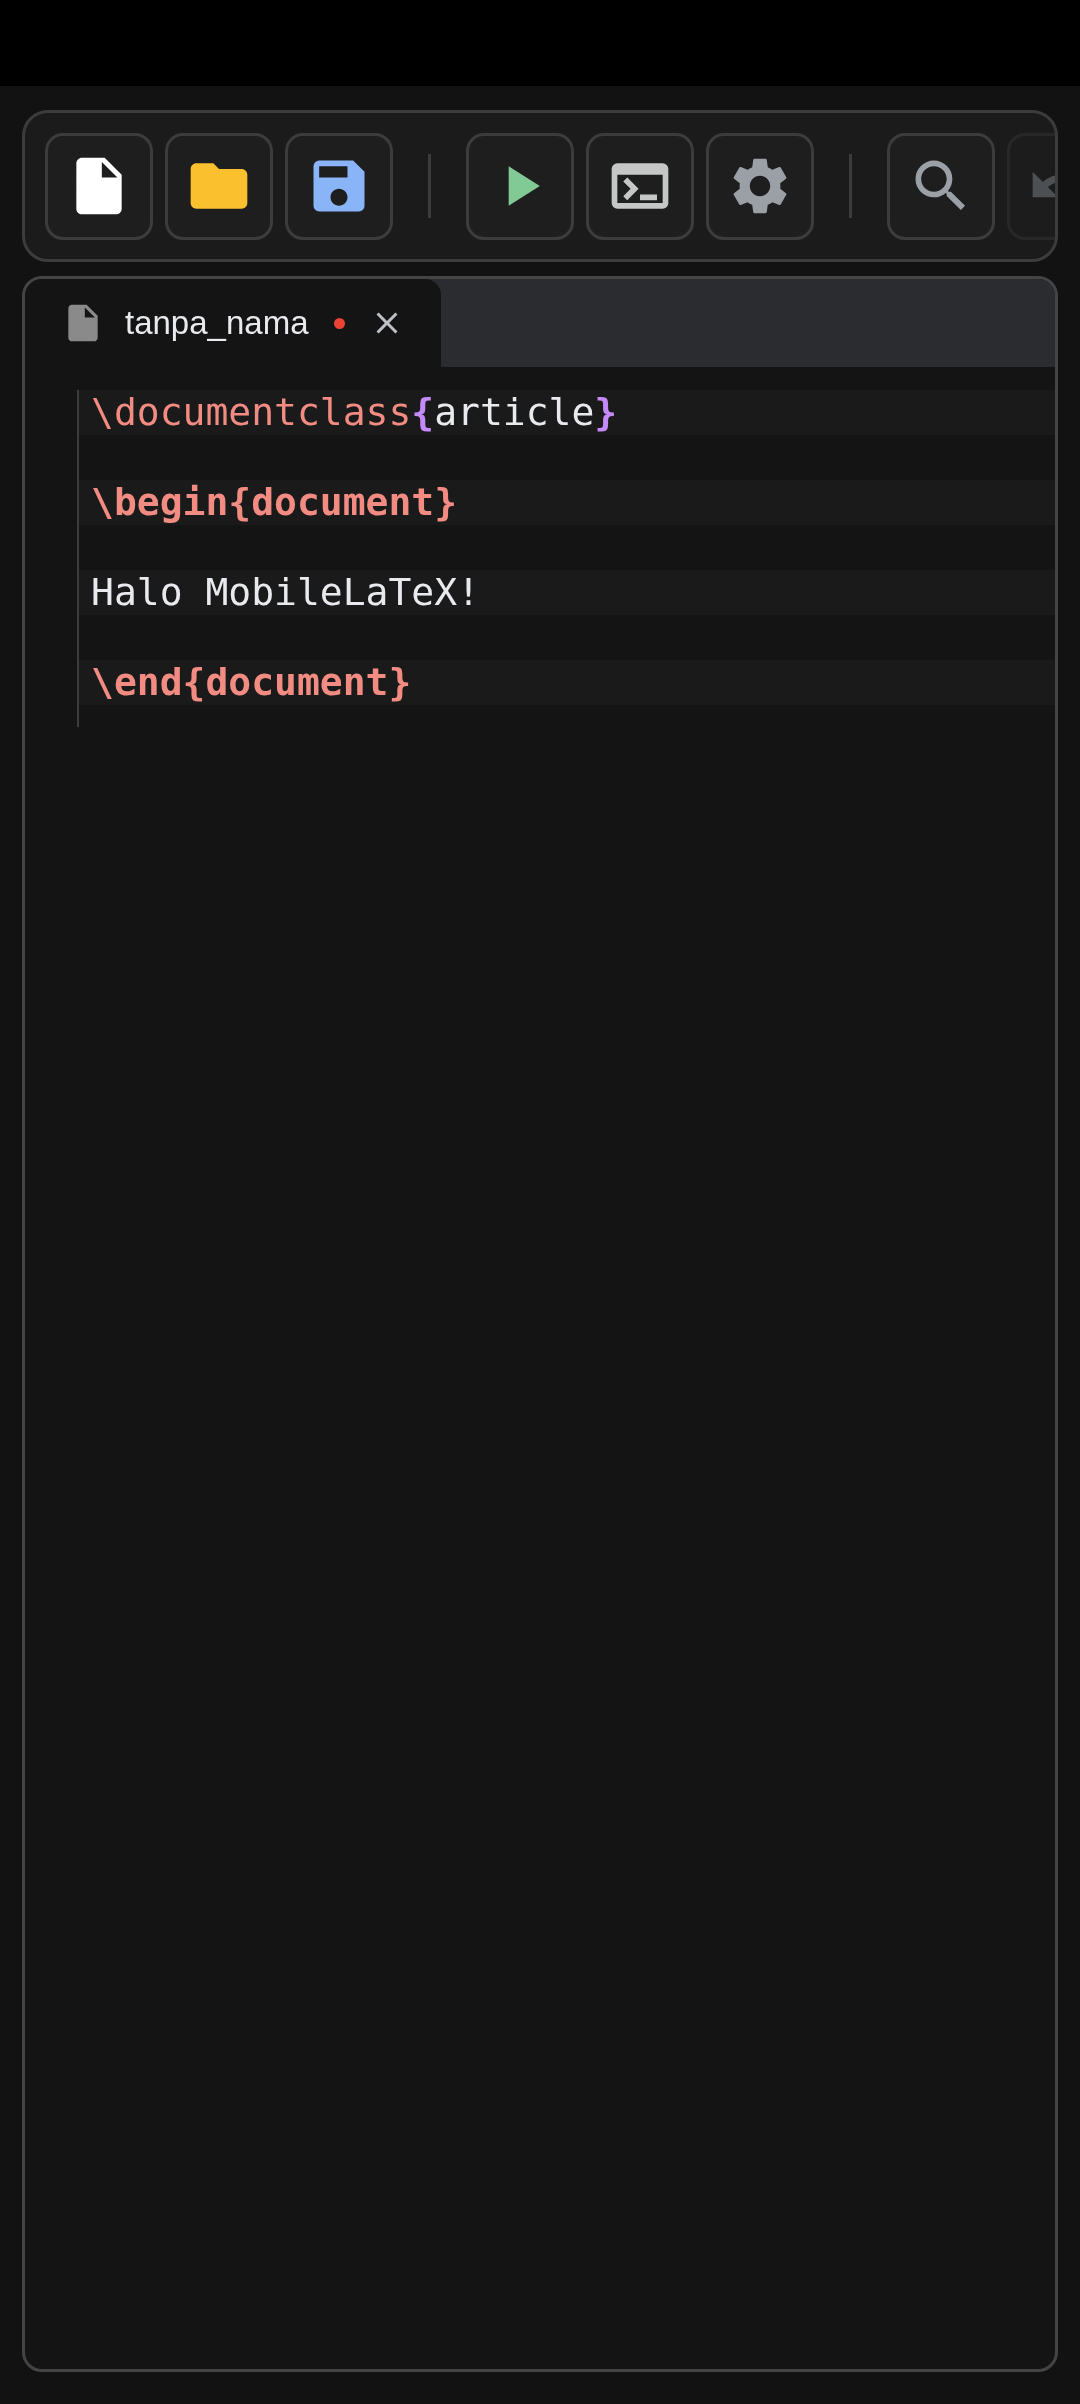 The image size is (1080, 2404). What do you see at coordinates (640, 186) in the screenshot?
I see `terminal-button` at bounding box center [640, 186].